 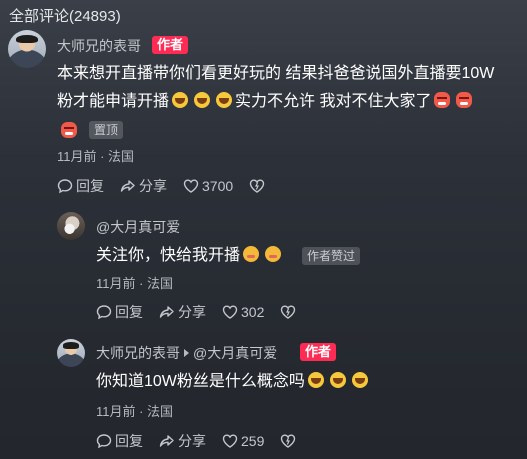 I want to click on reply-arrow-icon, so click(x=186, y=353).